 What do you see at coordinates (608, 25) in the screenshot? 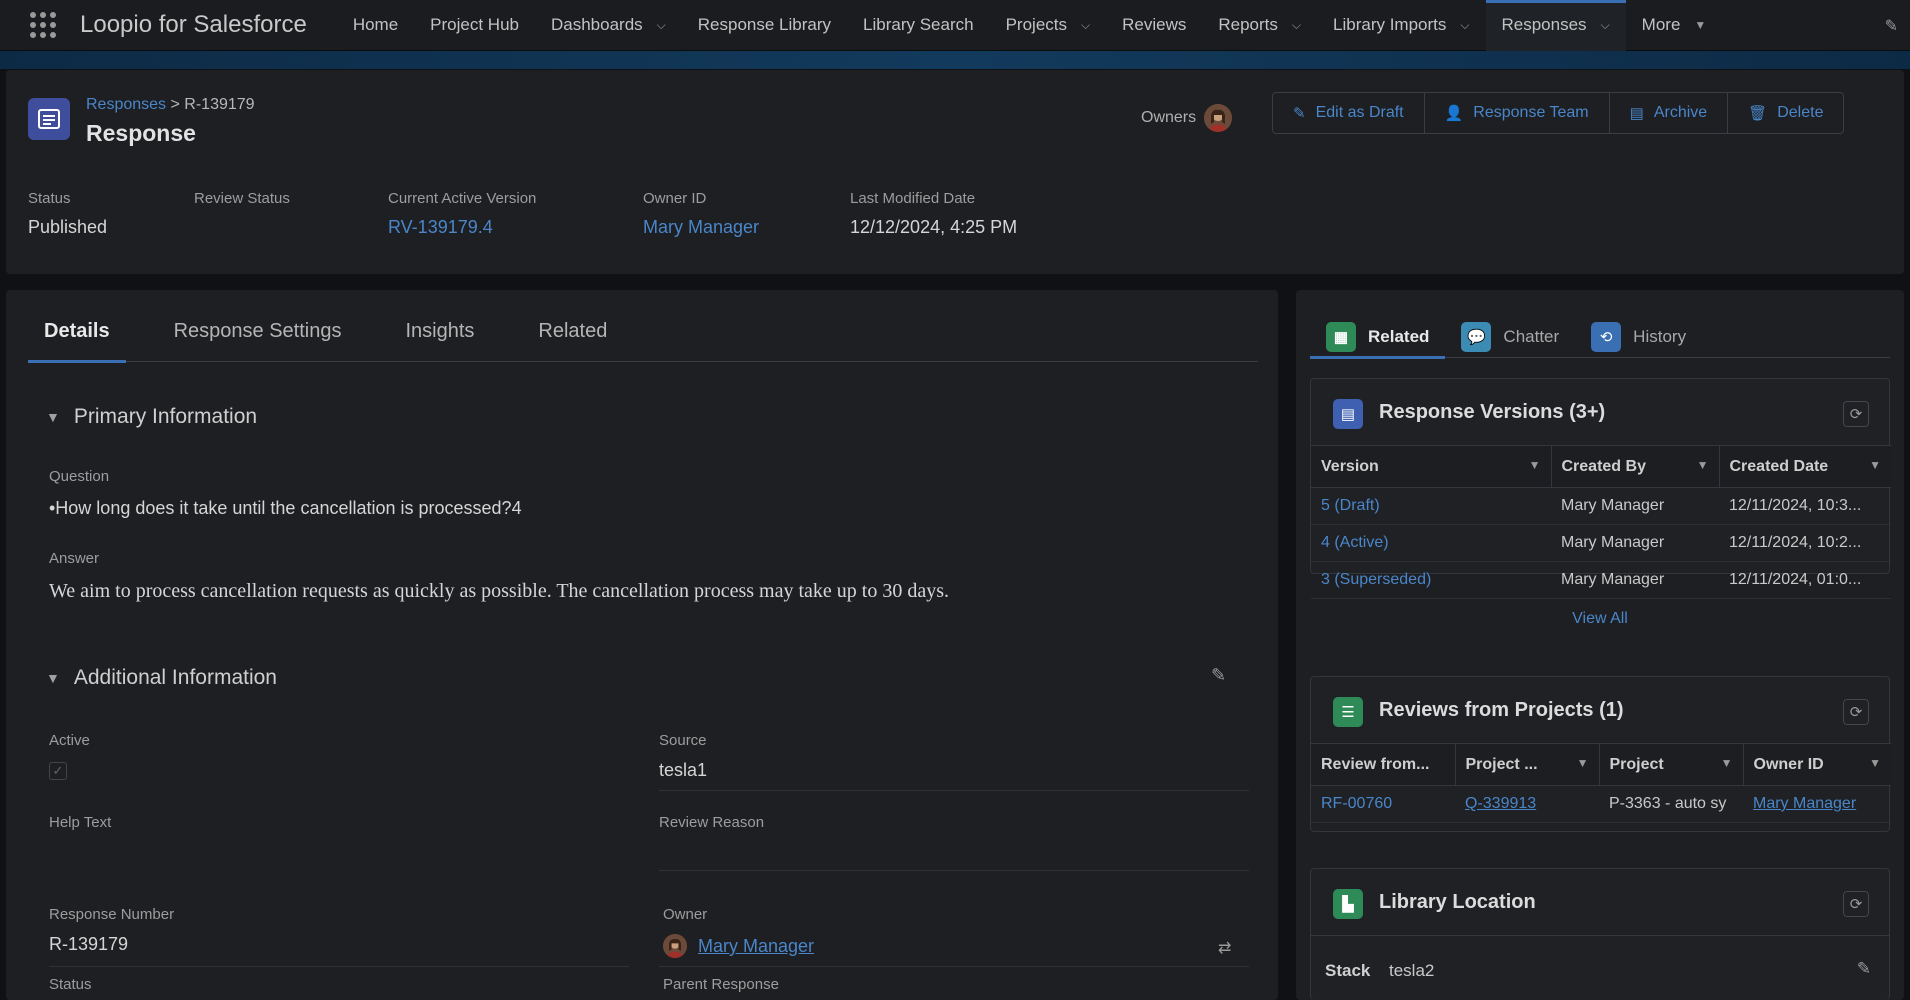
I see `nav-item-dashboards: Dashboards ⌵` at bounding box center [608, 25].